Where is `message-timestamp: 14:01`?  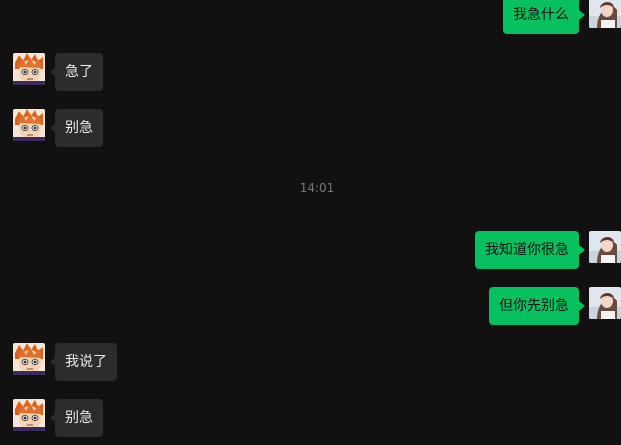 message-timestamp: 14:01 is located at coordinates (317, 188).